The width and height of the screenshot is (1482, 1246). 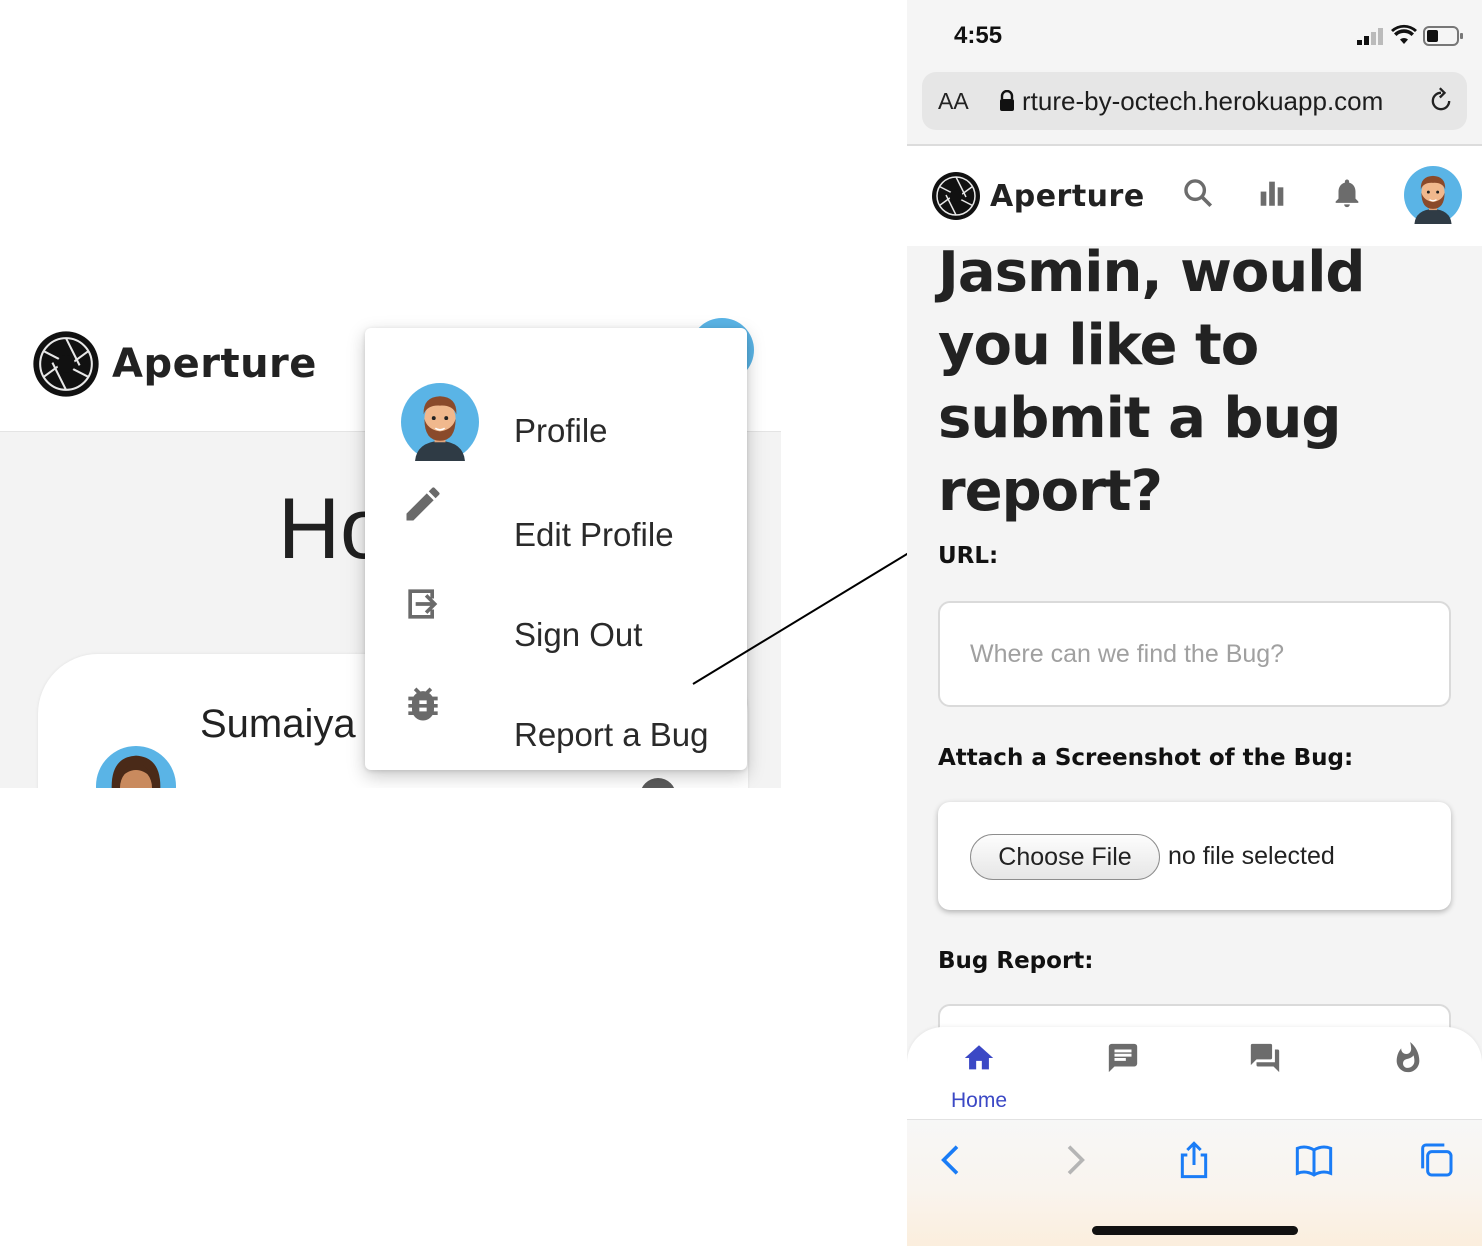 I want to click on bookmarks-icon, so click(x=1314, y=1160).